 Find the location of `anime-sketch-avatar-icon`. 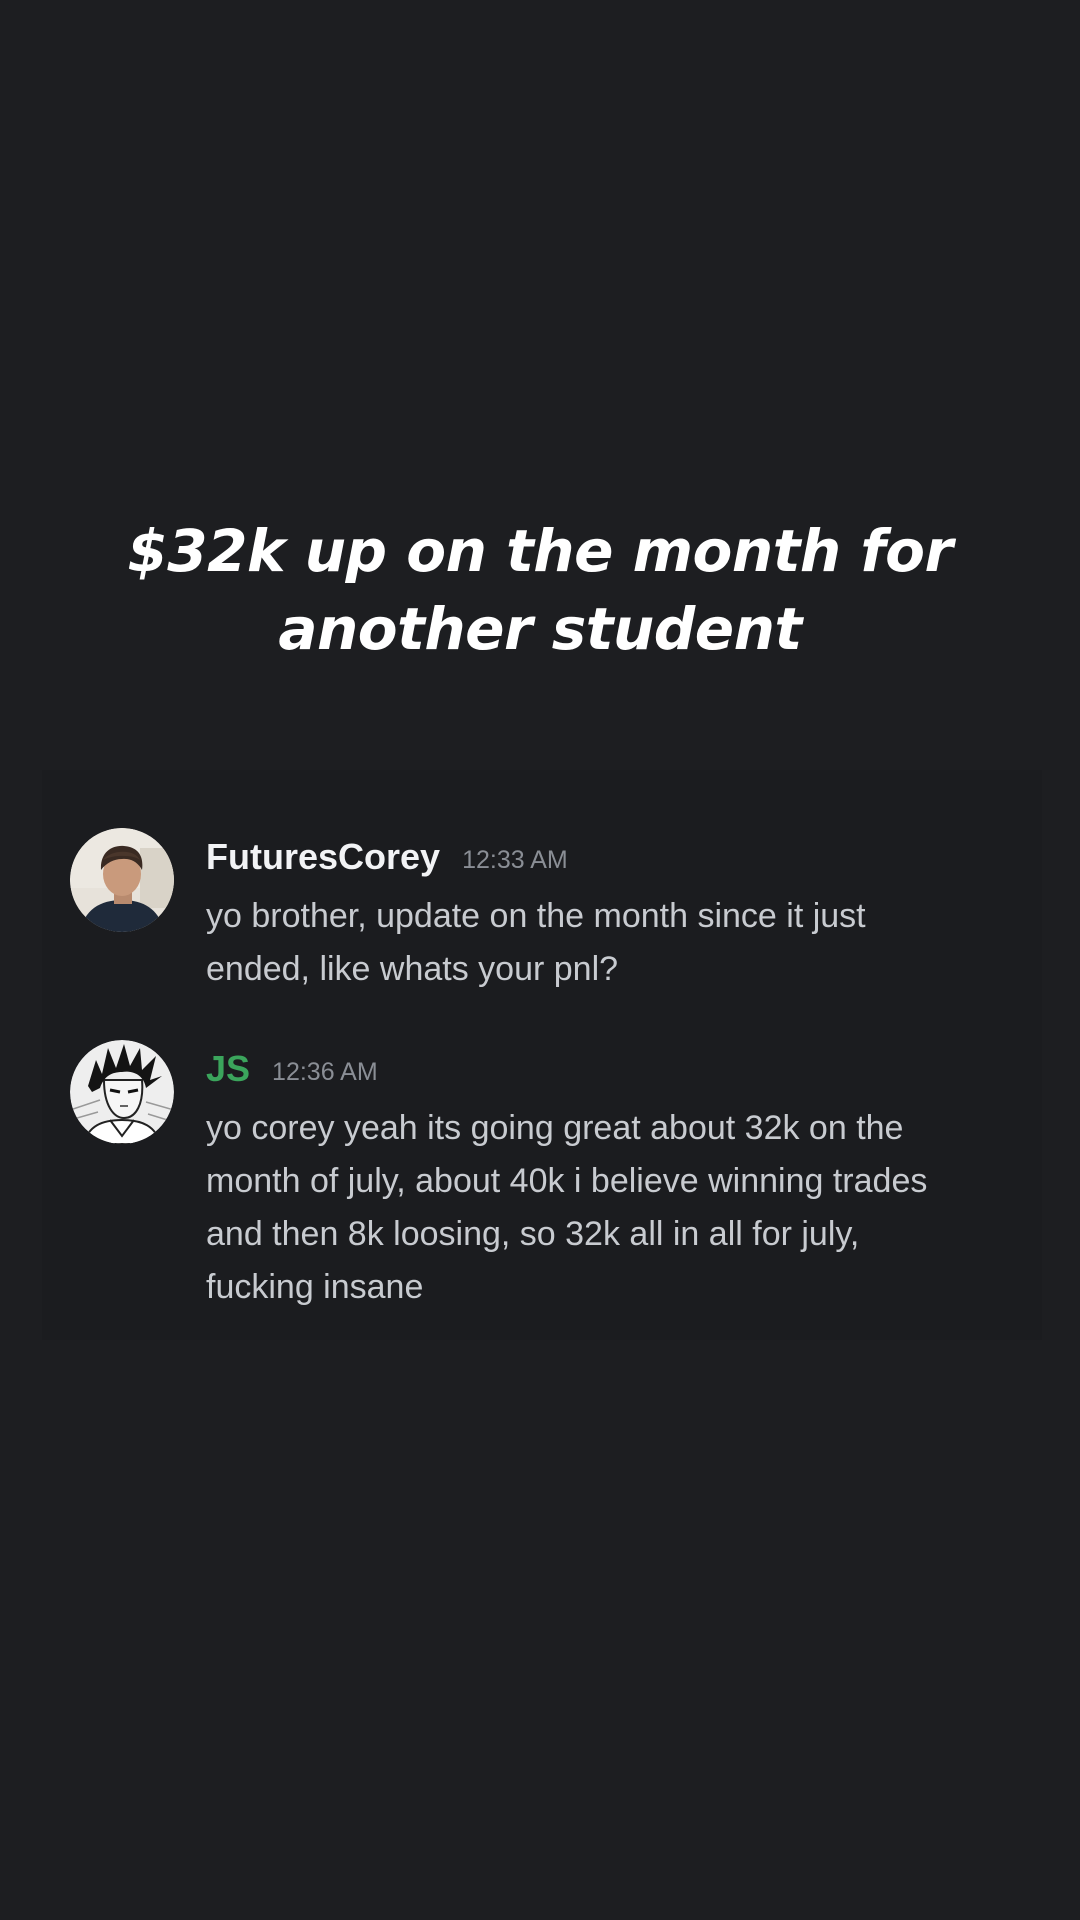

anime-sketch-avatar-icon is located at coordinates (122, 1092).